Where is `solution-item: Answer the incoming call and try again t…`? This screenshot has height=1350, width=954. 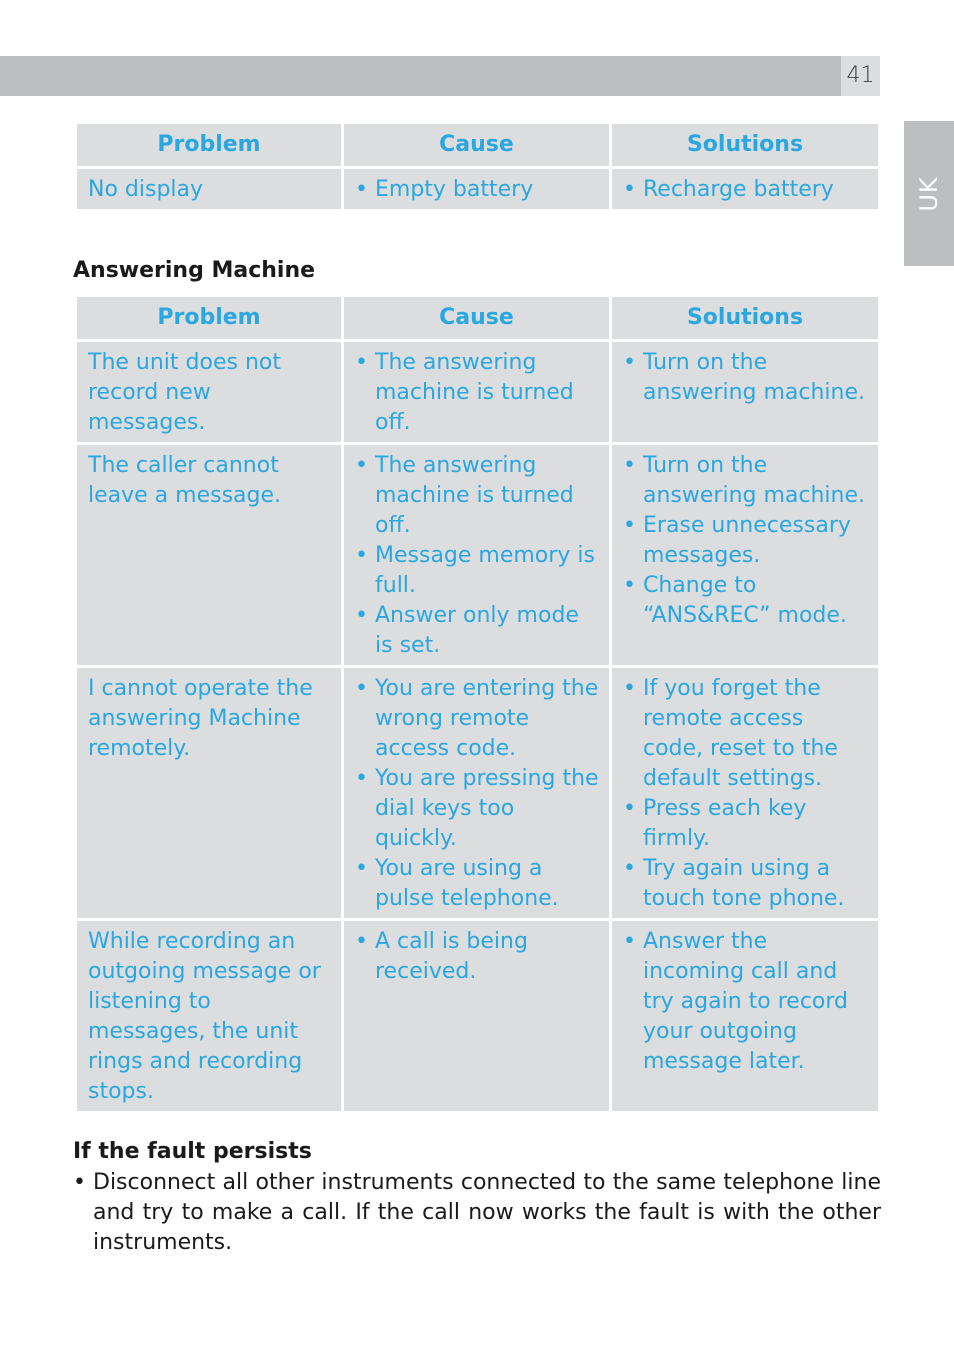
solution-item: Answer the incoming call and try again t… is located at coordinates (745, 1002).